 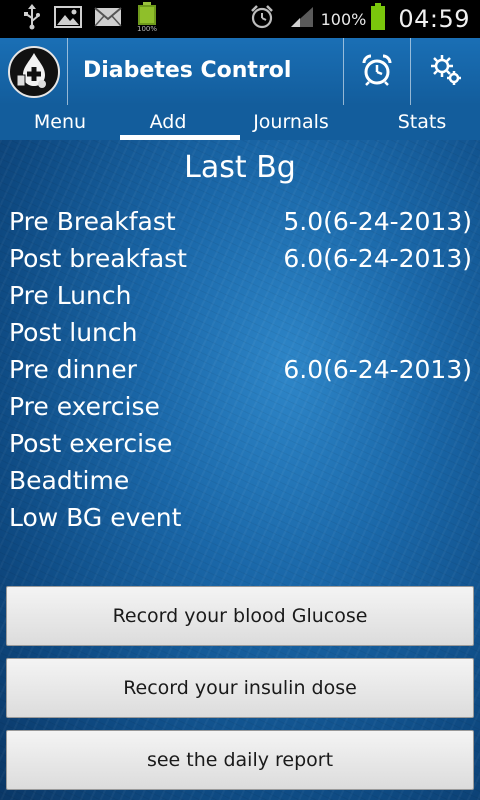 I want to click on battery-percent: 100%, so click(x=343, y=19).